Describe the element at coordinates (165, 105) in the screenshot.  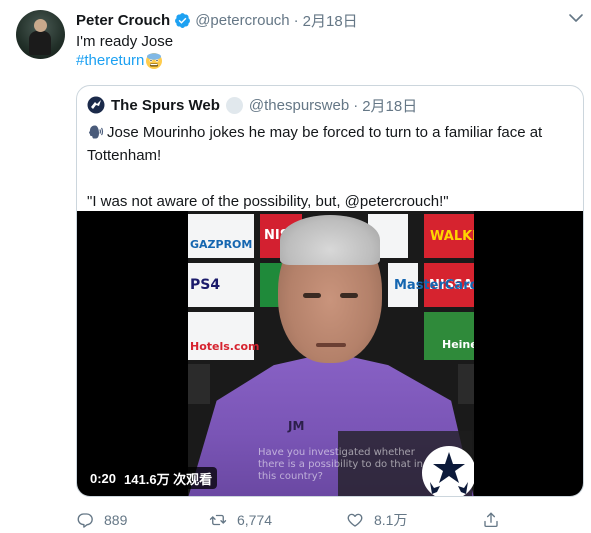
I see `quoted-author-name: The Spurs Web` at that location.